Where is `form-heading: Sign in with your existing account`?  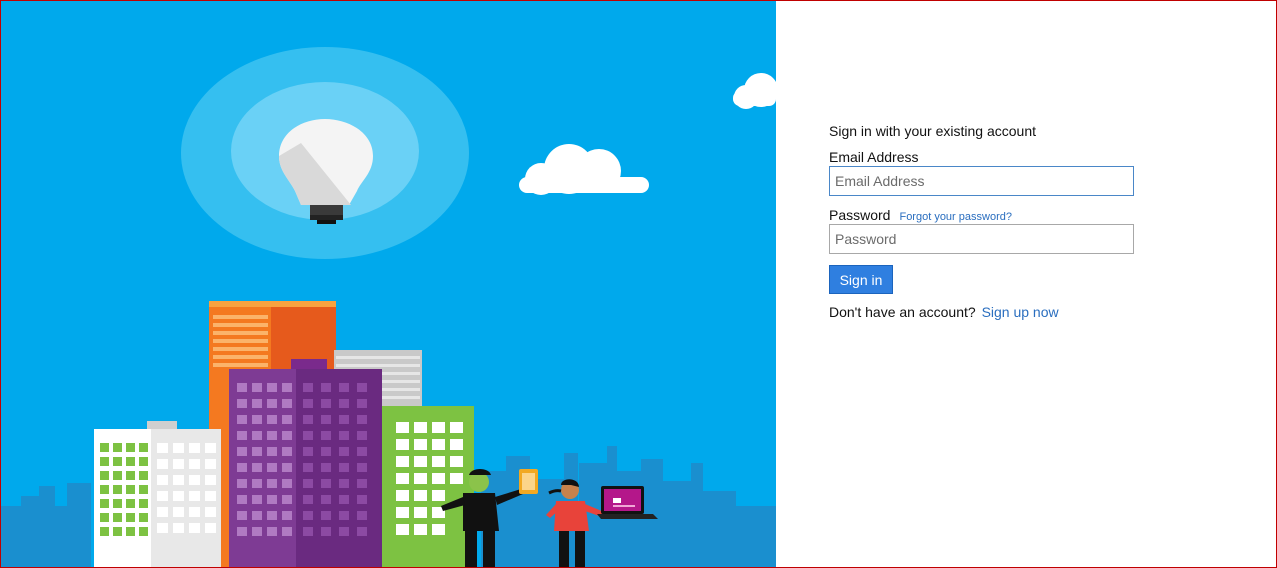
form-heading: Sign in with your existing account is located at coordinates (932, 131).